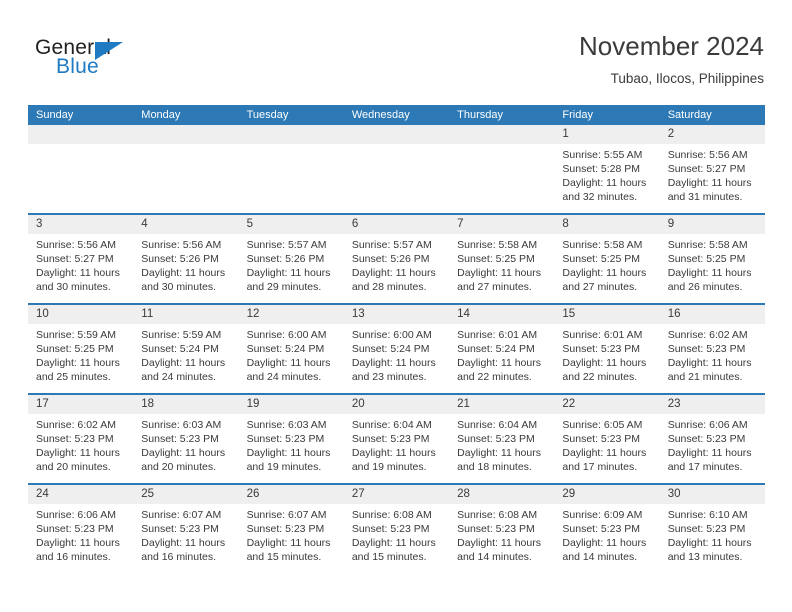 The width and height of the screenshot is (792, 612). I want to click on day-info-line: Sunrise: 6:05 AM, so click(602, 425).